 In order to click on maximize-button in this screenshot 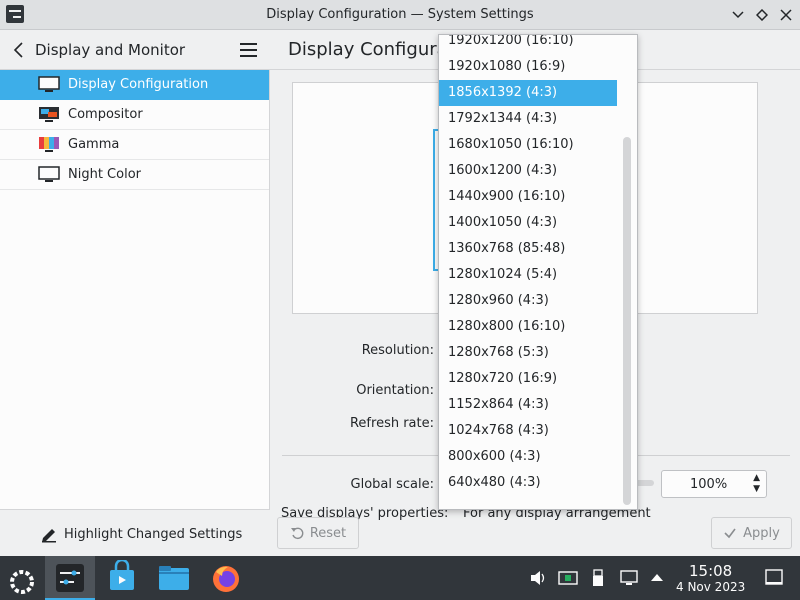, I will do `click(762, 15)`.